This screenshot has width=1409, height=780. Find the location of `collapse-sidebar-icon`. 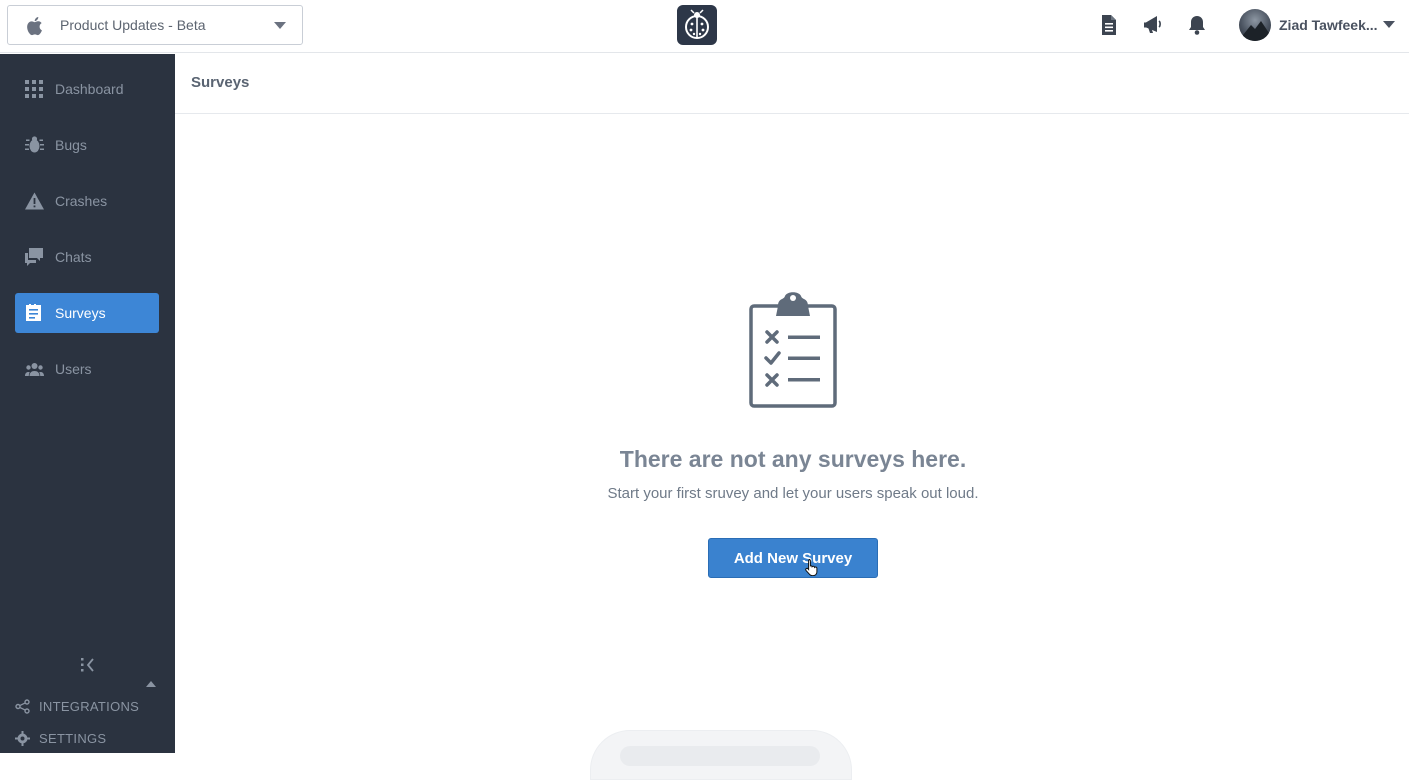

collapse-sidebar-icon is located at coordinates (88, 665).